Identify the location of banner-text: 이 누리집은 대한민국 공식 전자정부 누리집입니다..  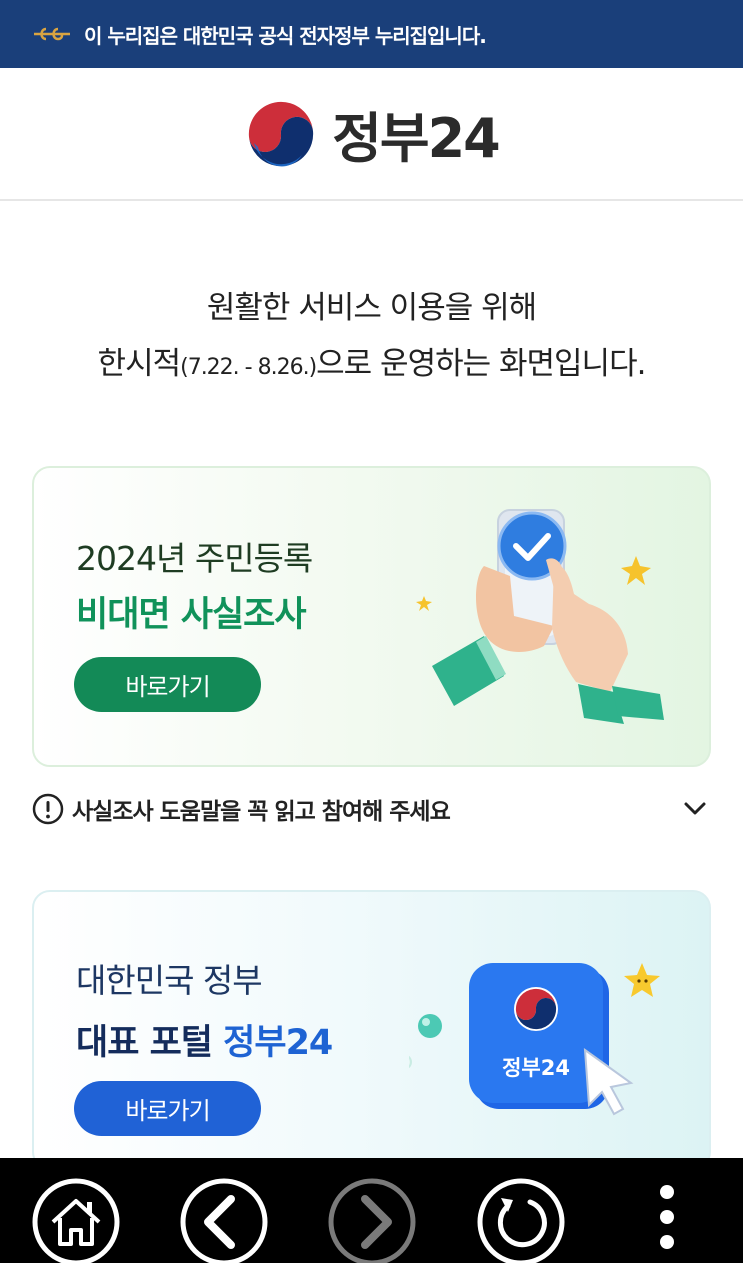
(285, 35).